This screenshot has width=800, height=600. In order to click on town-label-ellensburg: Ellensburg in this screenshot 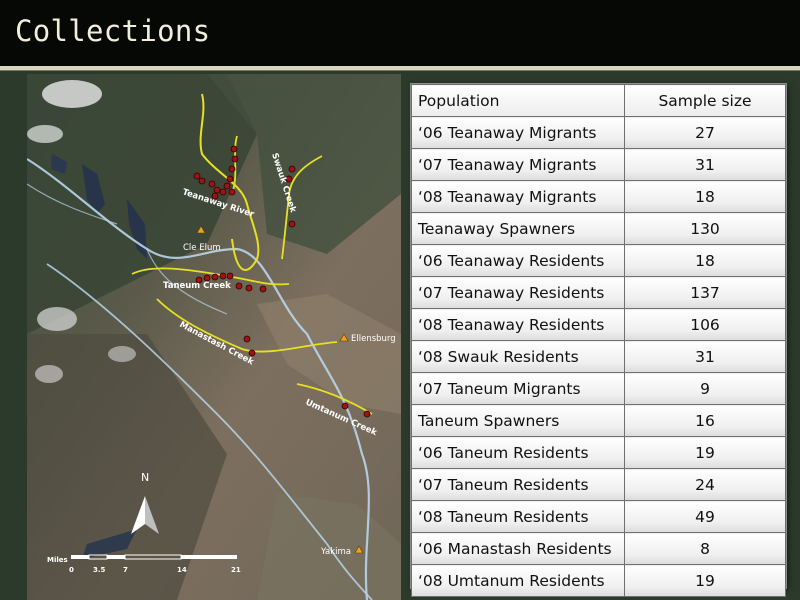, I will do `click(373, 339)`.